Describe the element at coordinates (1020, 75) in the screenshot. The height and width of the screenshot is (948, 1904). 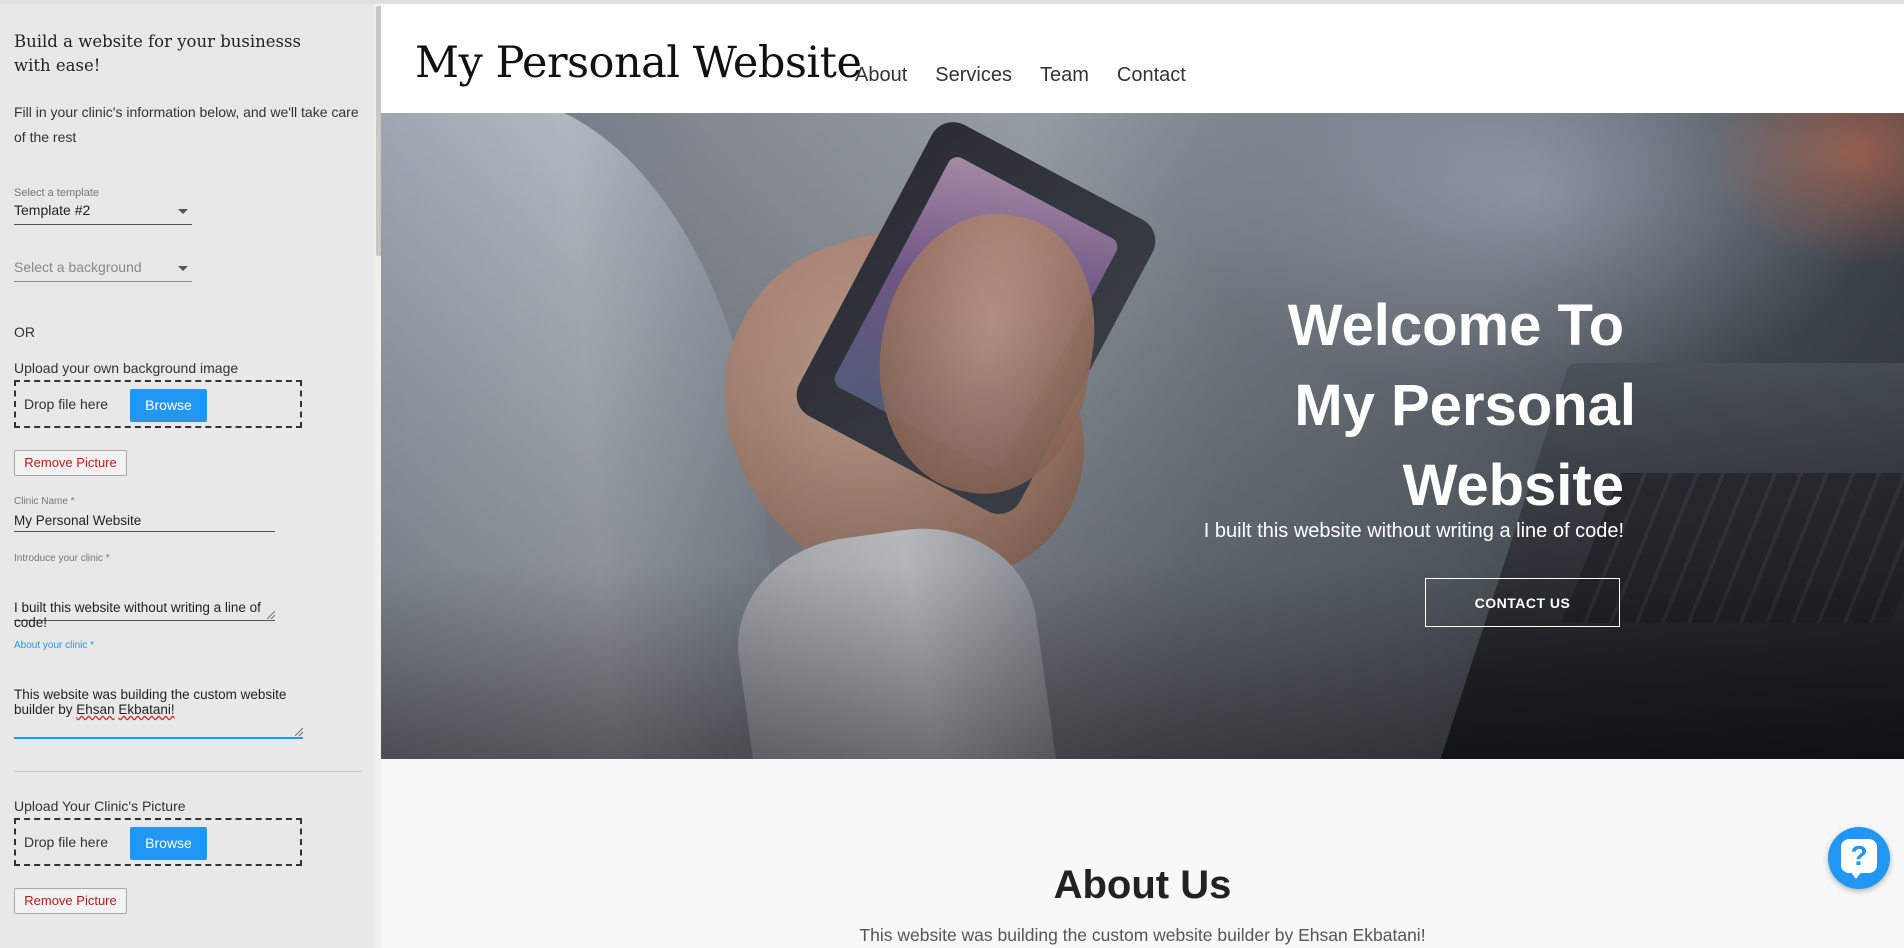
I see `site-nav: About Services Team Contact` at that location.